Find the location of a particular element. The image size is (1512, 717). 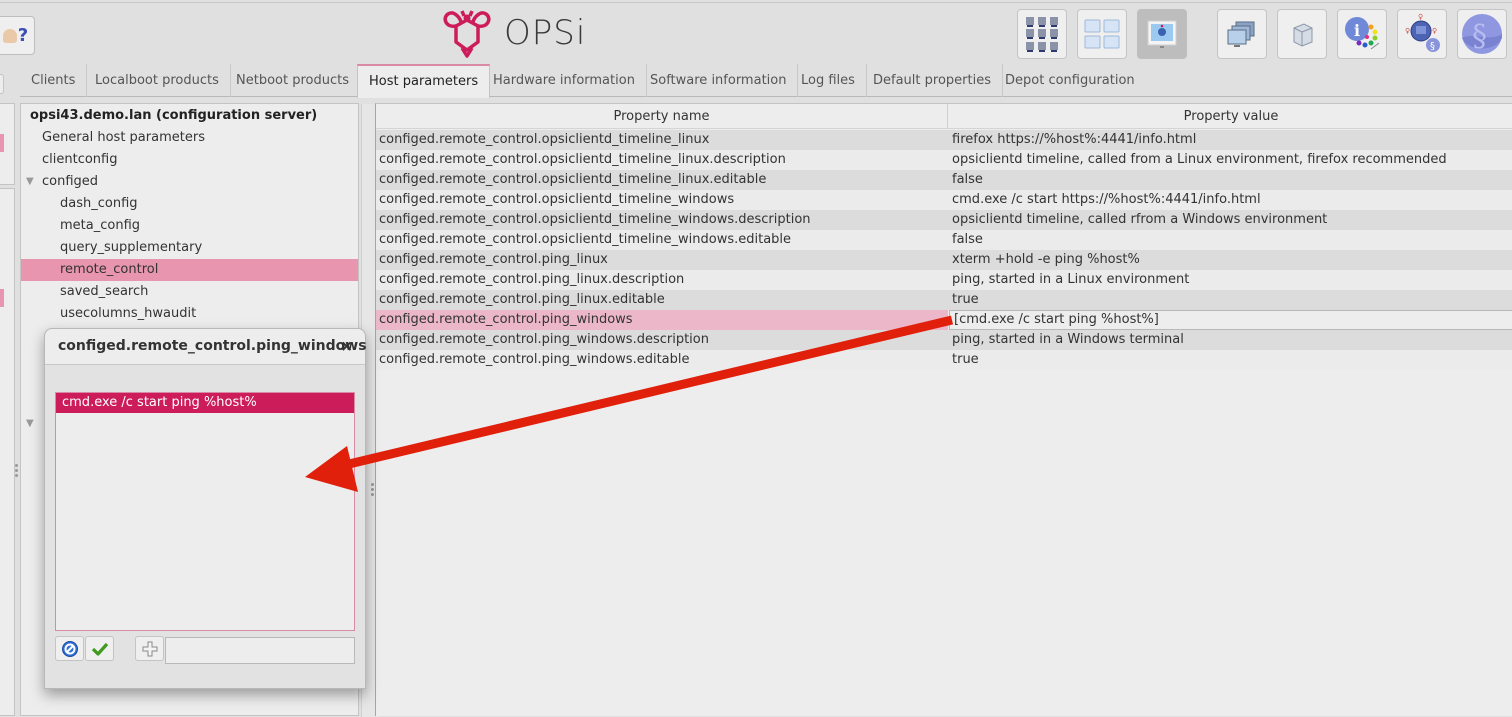

tree-item-configed: ▼ configed is located at coordinates (189, 182).